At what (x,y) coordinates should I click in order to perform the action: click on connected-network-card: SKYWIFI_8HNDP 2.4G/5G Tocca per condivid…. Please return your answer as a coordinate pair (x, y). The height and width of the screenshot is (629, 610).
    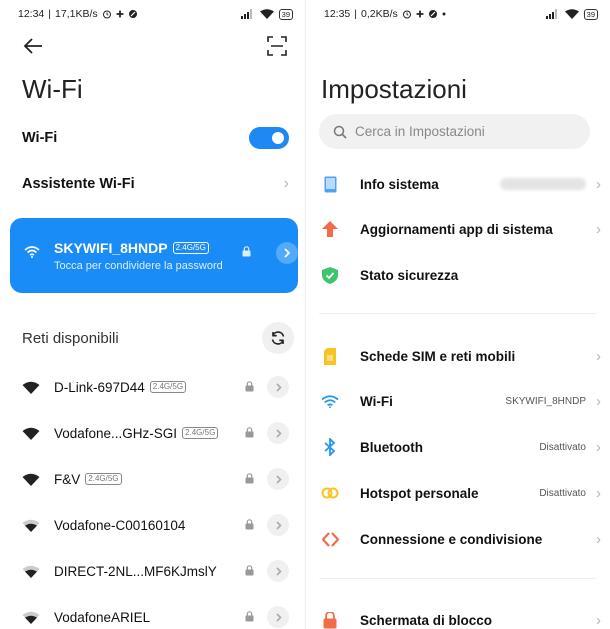
    Looking at the image, I should click on (154, 255).